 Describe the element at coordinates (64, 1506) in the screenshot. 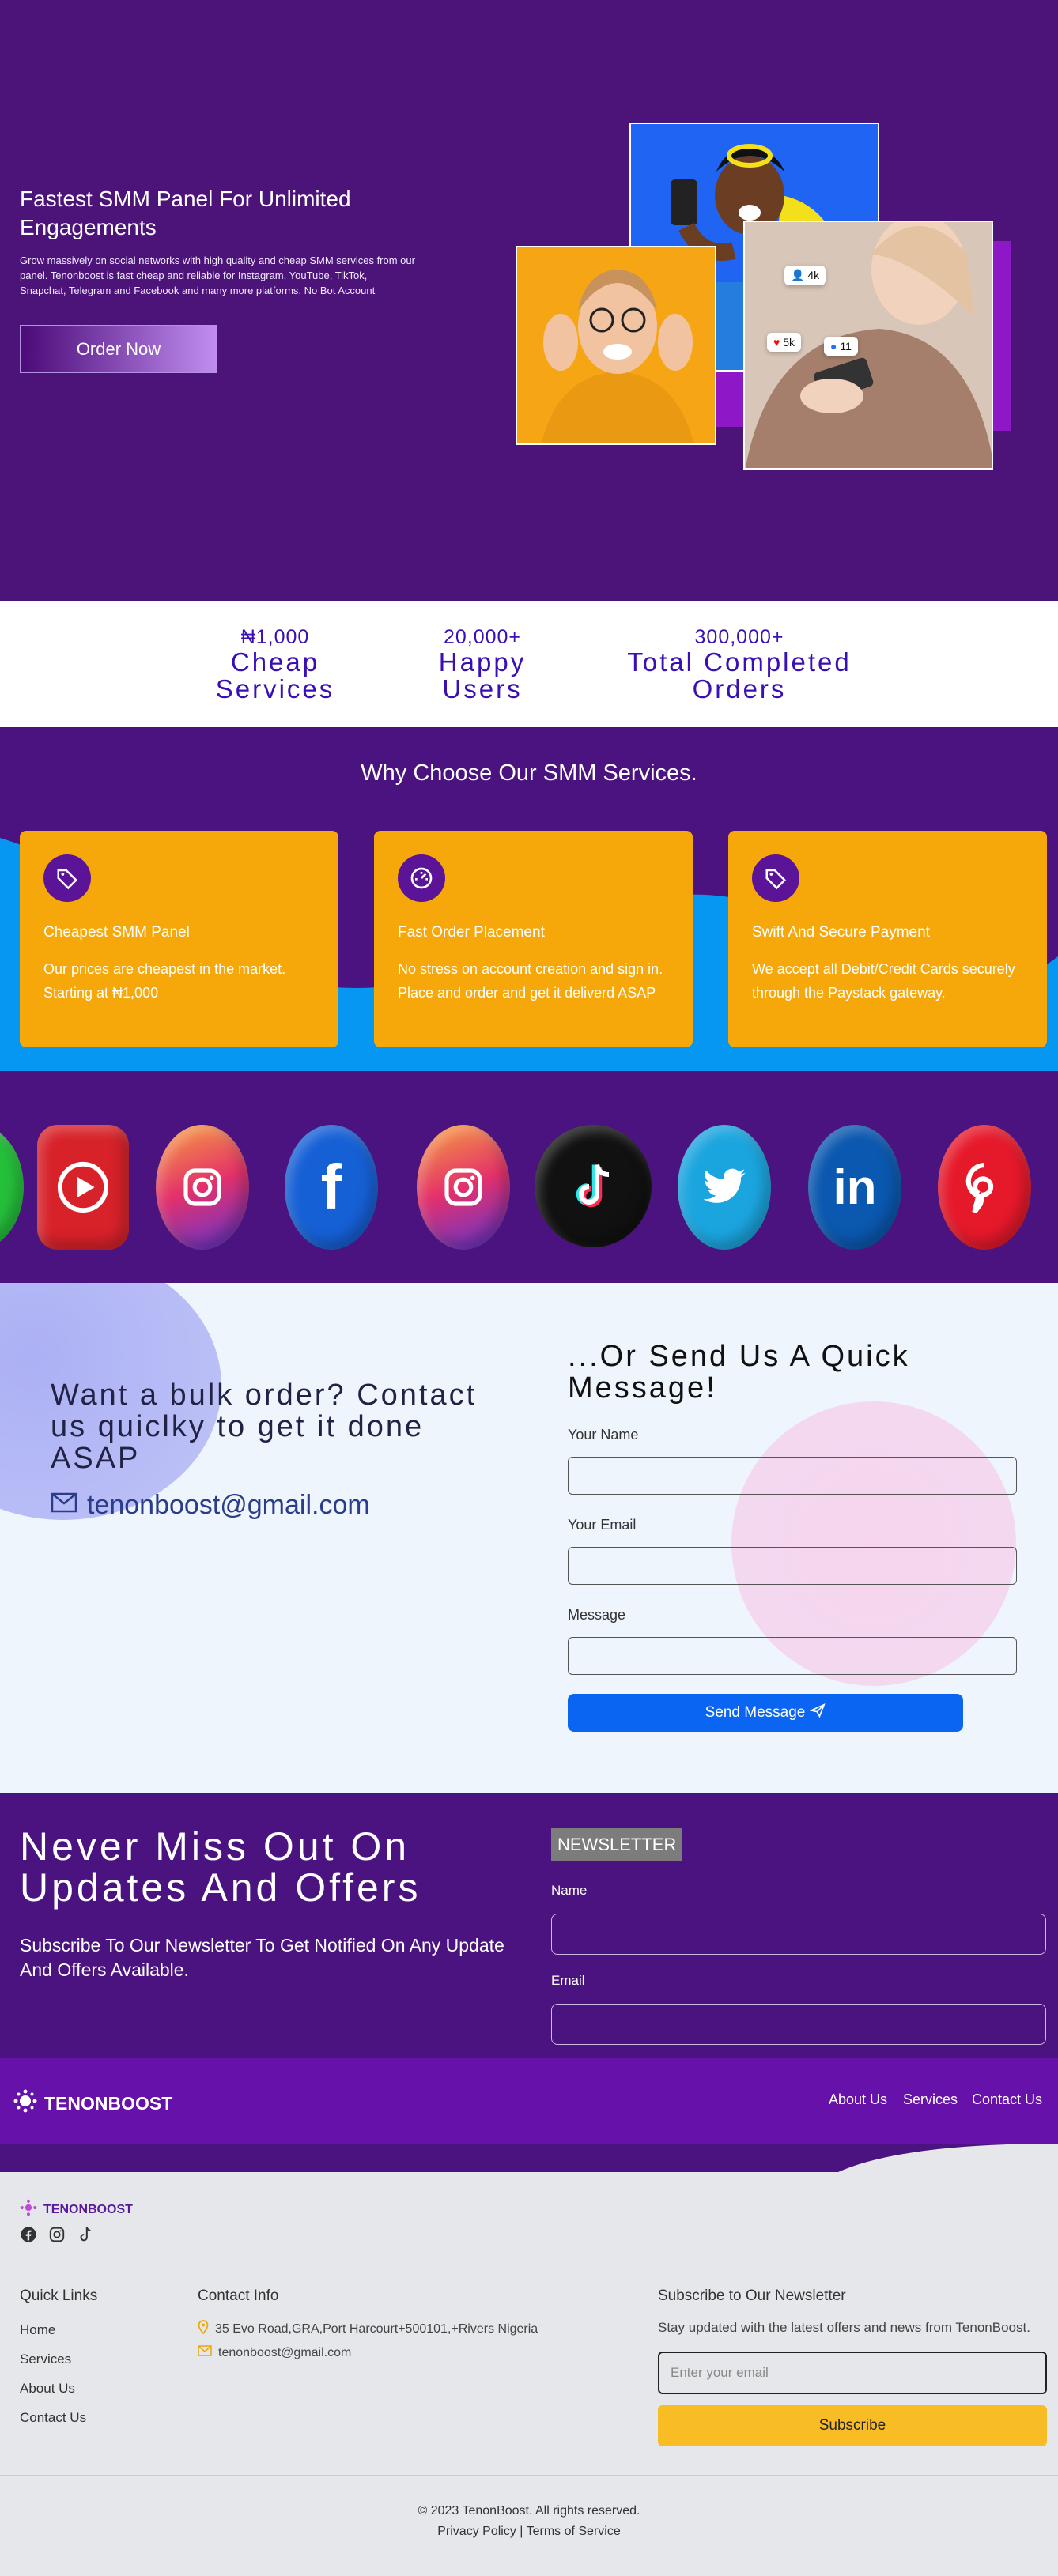

I see `mail-icon` at that location.